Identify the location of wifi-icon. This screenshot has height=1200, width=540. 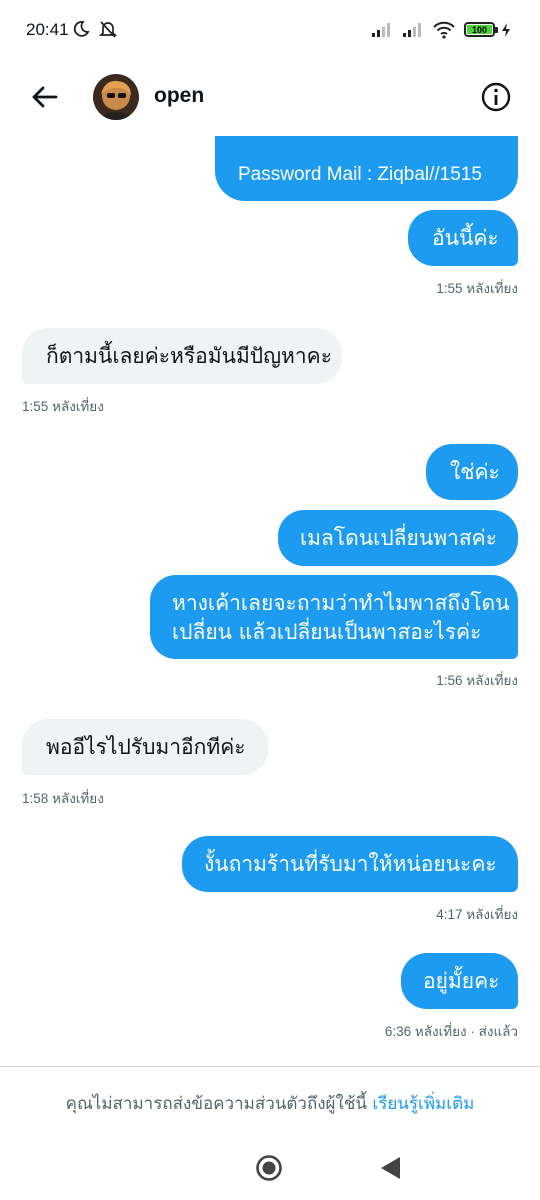
(444, 30).